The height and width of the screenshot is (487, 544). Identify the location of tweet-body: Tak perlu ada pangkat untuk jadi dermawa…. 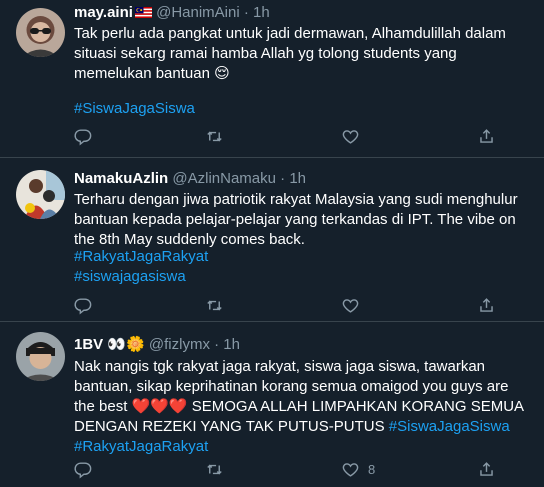
(290, 53).